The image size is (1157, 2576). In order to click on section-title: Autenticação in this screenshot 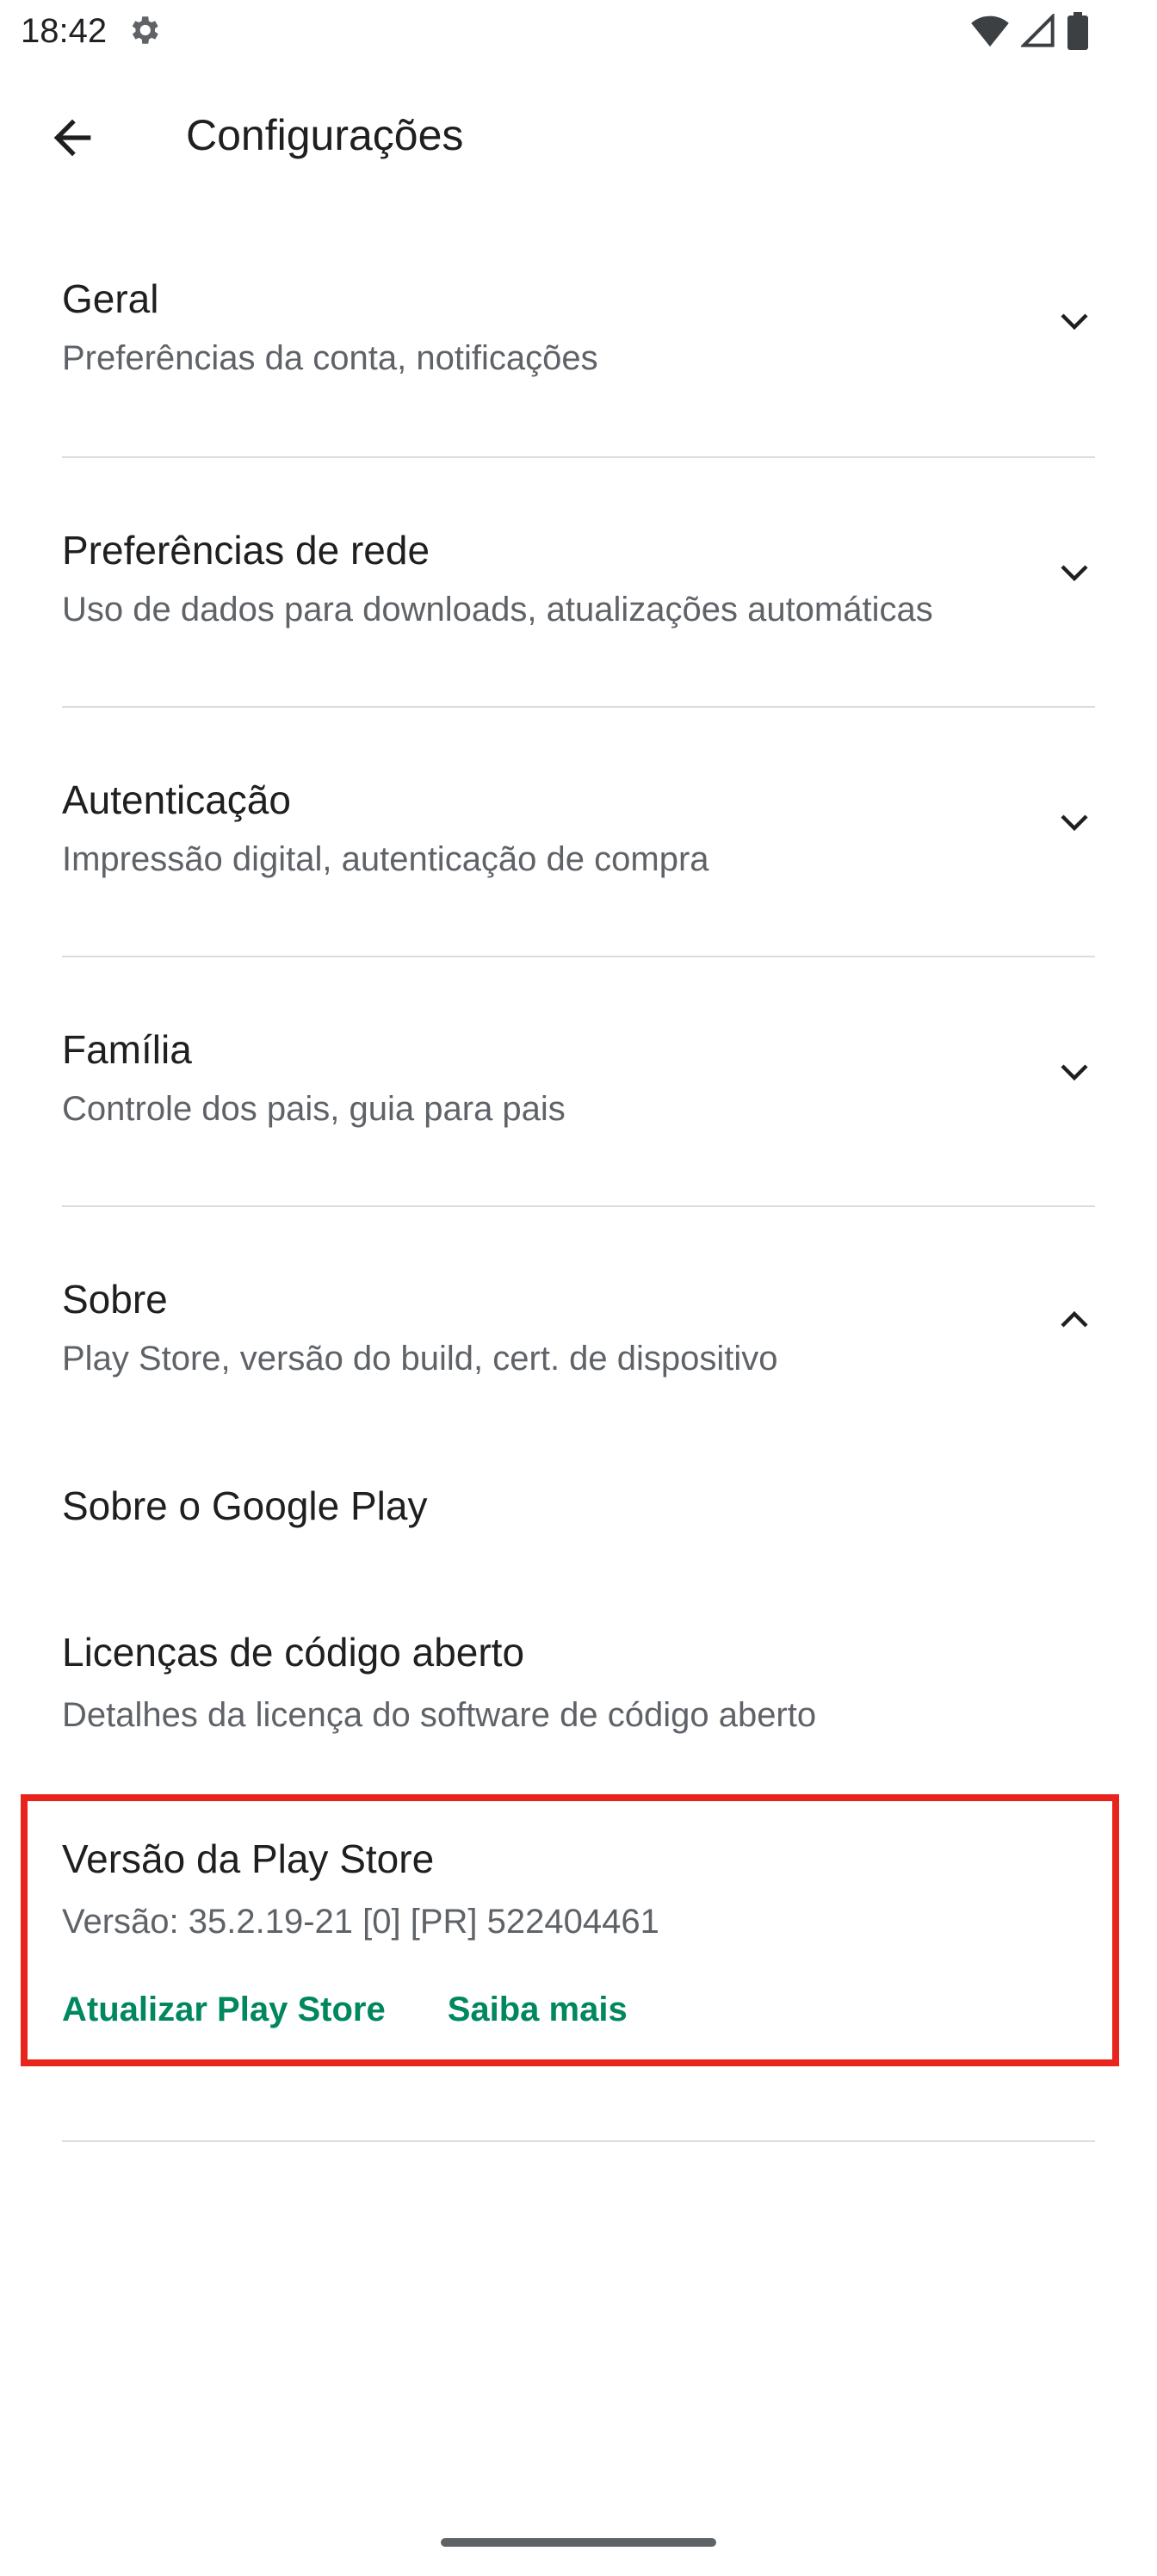, I will do `click(177, 799)`.